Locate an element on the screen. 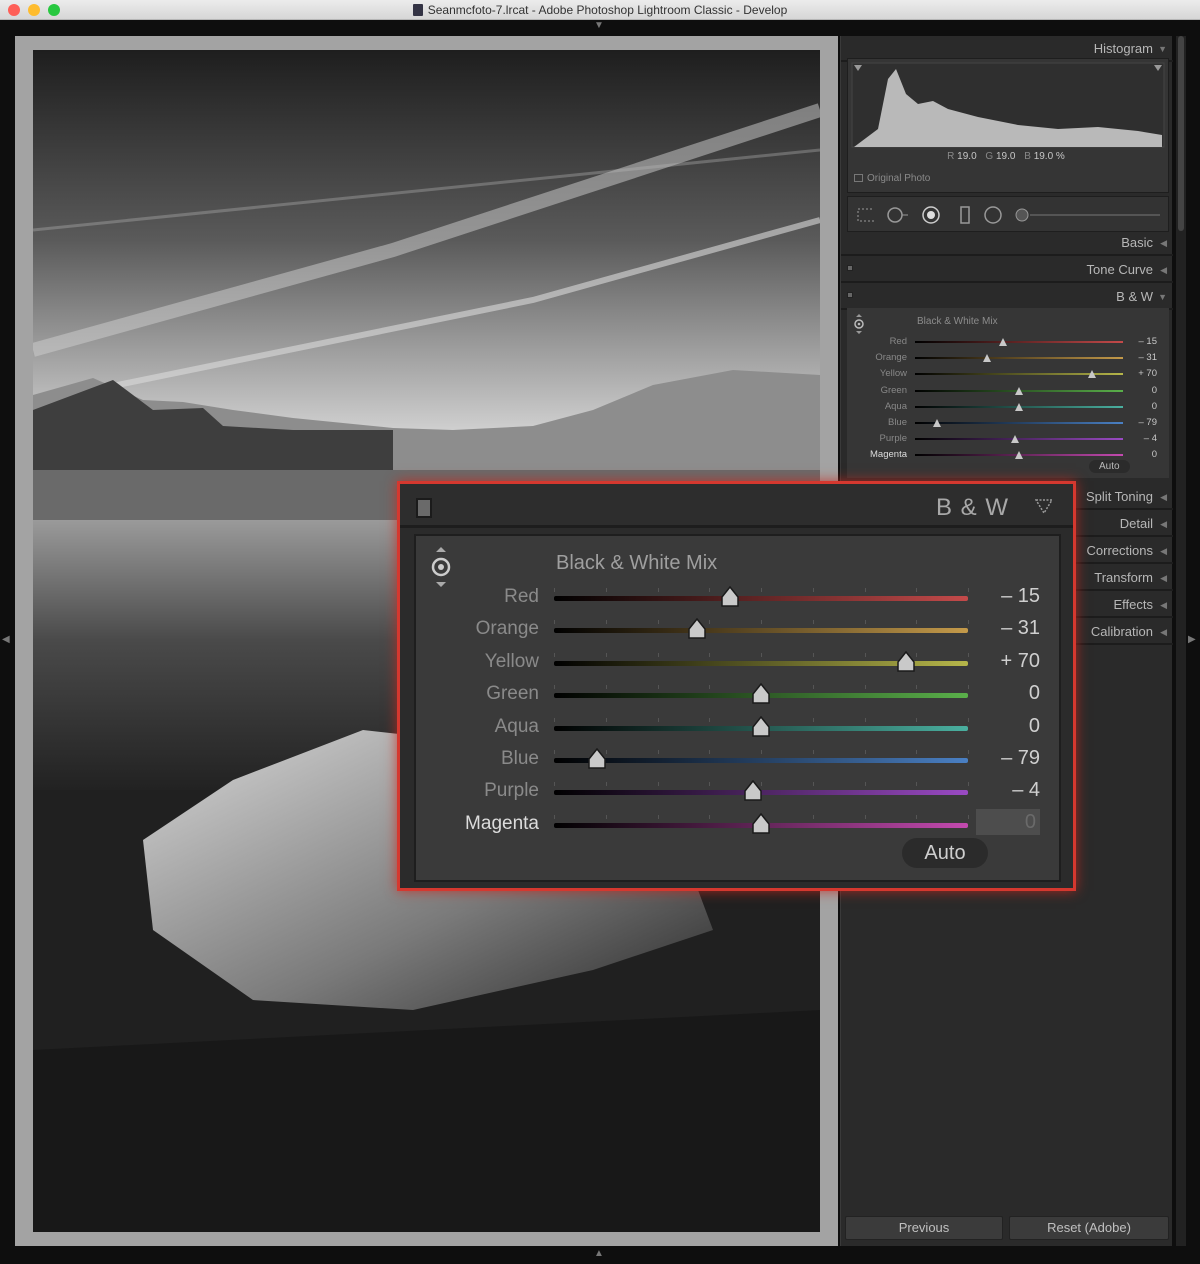  slider-orange: Orange – 31 is located at coordinates (737, 632).